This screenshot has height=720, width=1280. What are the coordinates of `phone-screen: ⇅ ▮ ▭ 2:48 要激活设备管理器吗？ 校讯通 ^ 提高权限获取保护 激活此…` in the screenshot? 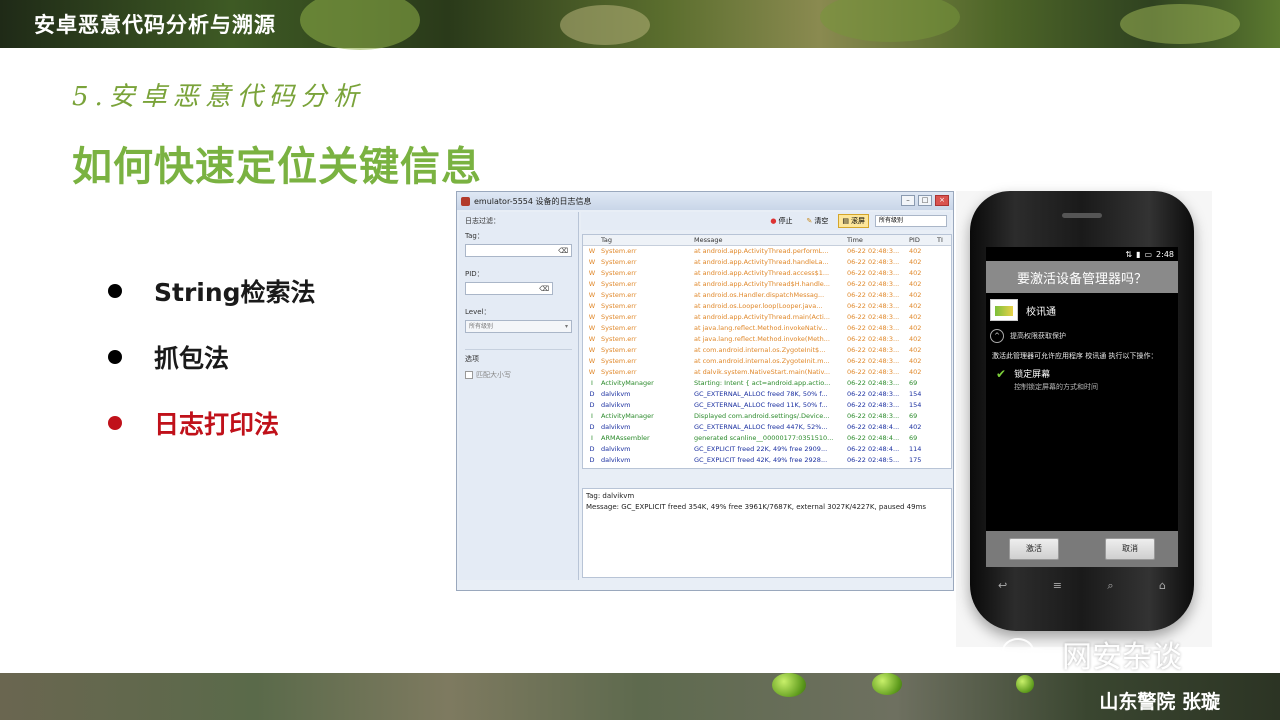 It's located at (1082, 407).